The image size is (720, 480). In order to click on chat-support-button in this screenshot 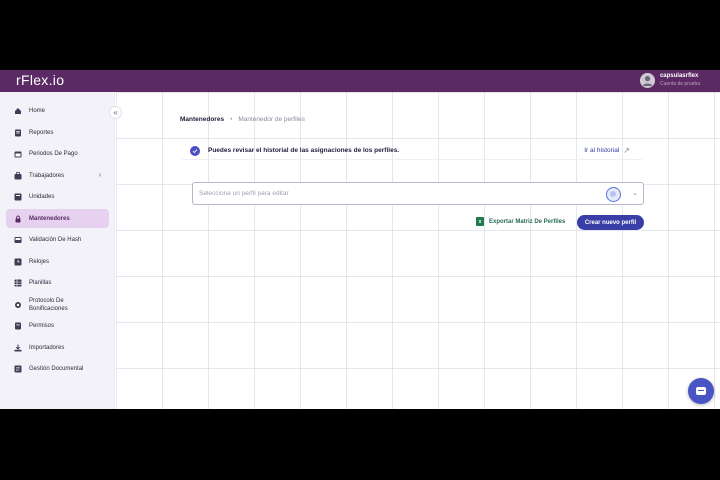, I will do `click(701, 391)`.